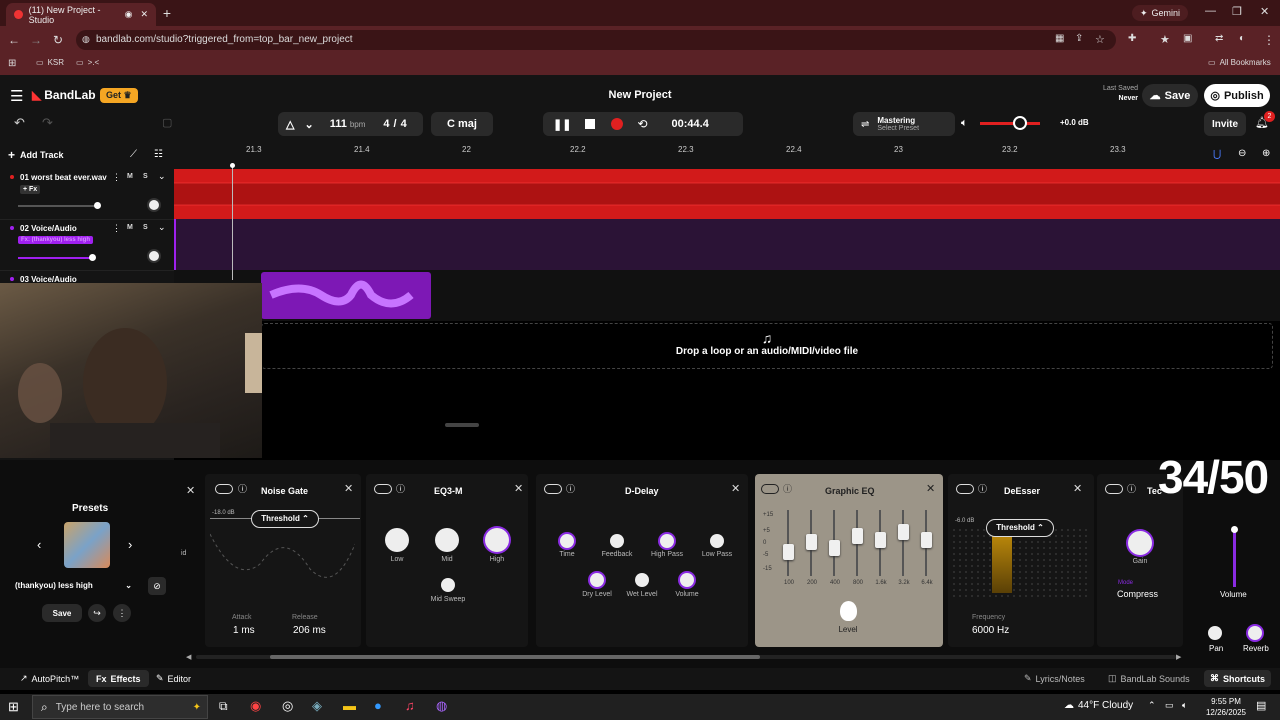  What do you see at coordinates (378, 705) in the screenshot?
I see `app-taskbar-icon-2: ●` at bounding box center [378, 705].